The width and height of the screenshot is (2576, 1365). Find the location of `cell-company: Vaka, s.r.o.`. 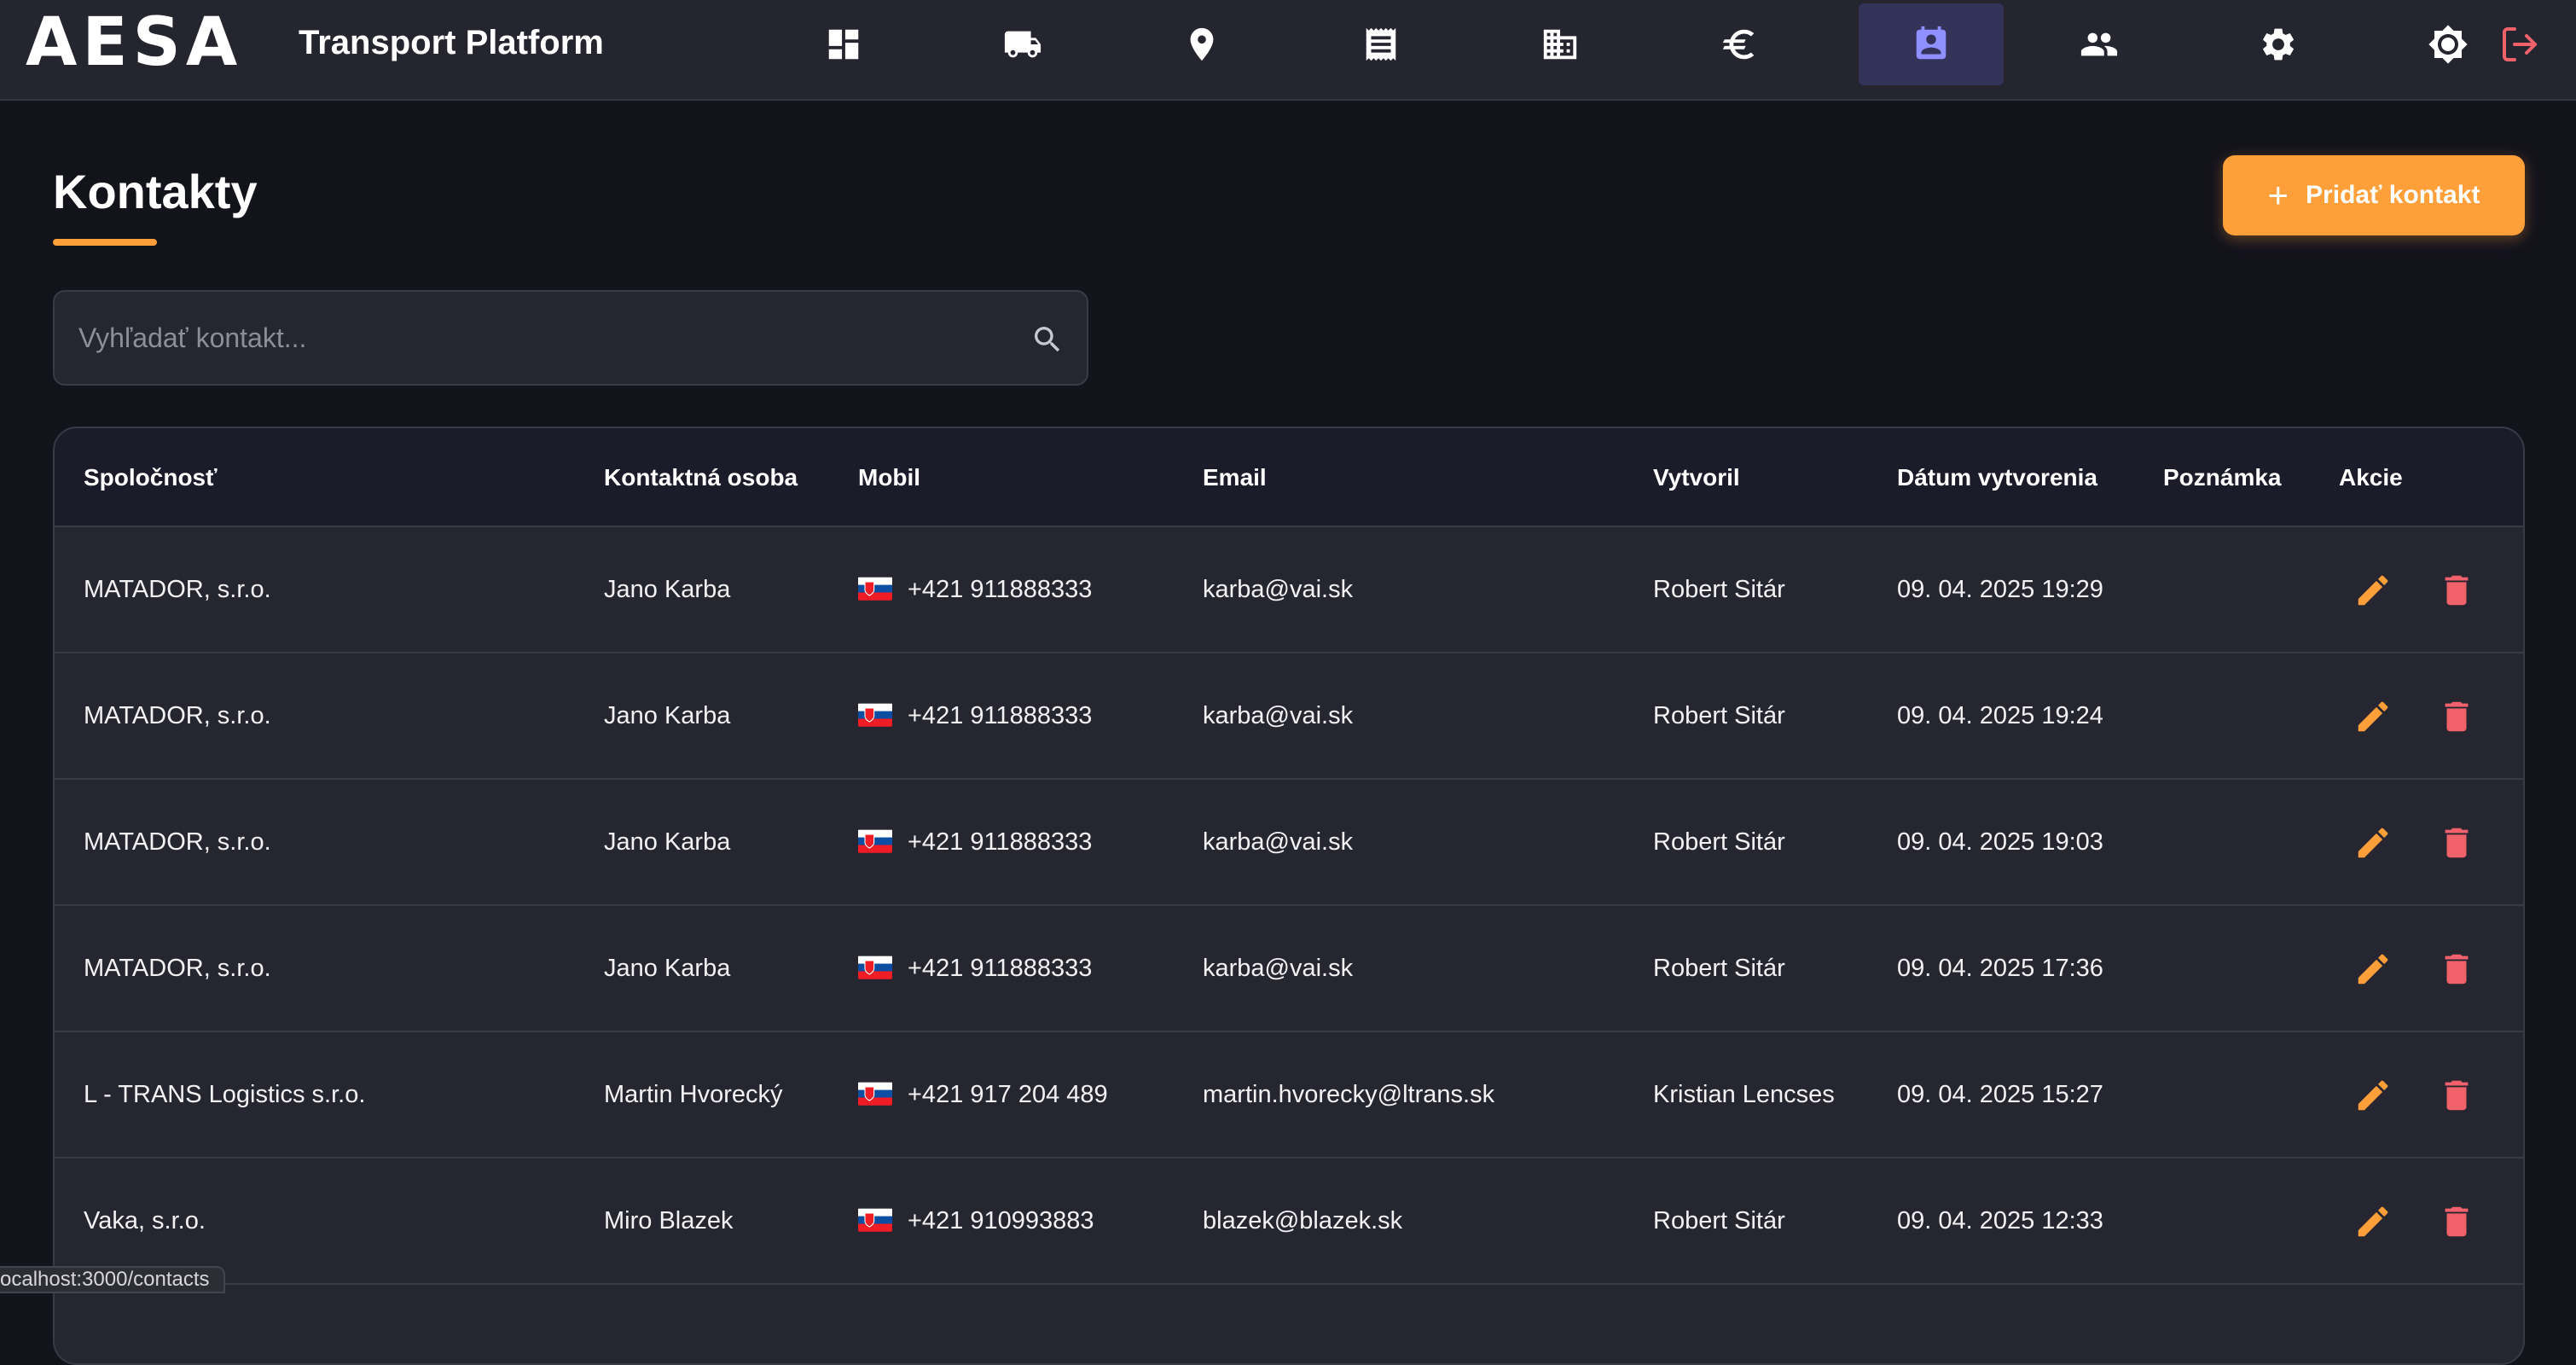

cell-company: Vaka, s.r.o. is located at coordinates (145, 1220).